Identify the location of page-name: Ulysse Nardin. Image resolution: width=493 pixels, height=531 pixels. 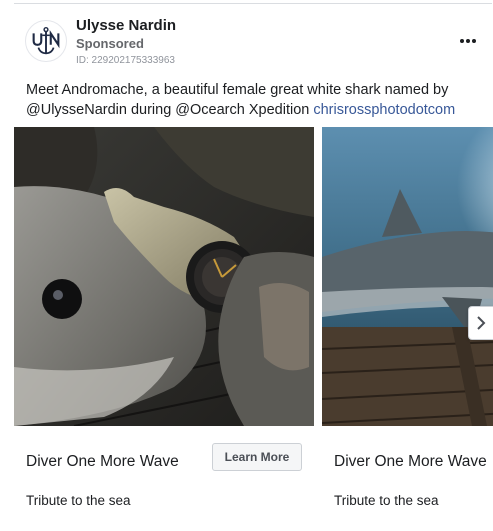
(126, 25).